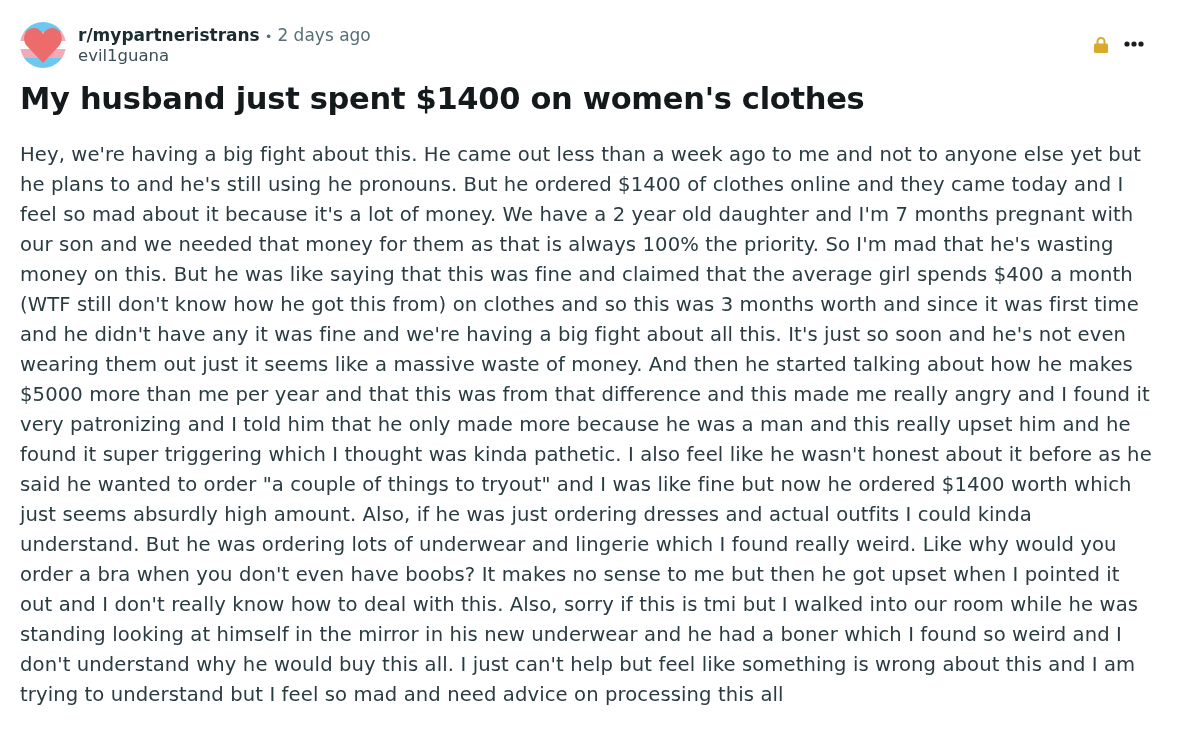  What do you see at coordinates (443, 99) in the screenshot?
I see `post-title: My husband just spent $1400 on women's clothes` at bounding box center [443, 99].